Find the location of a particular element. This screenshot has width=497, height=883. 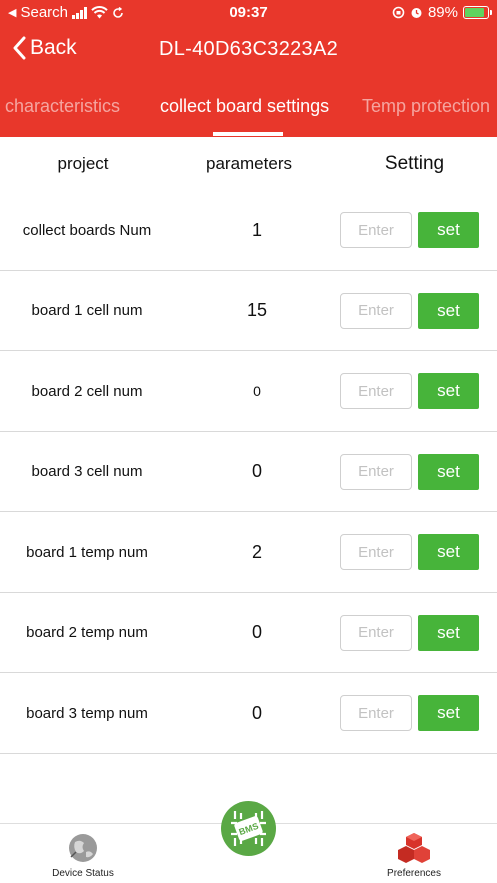

table-row: board 3 cell num 0 set is located at coordinates (248, 472).